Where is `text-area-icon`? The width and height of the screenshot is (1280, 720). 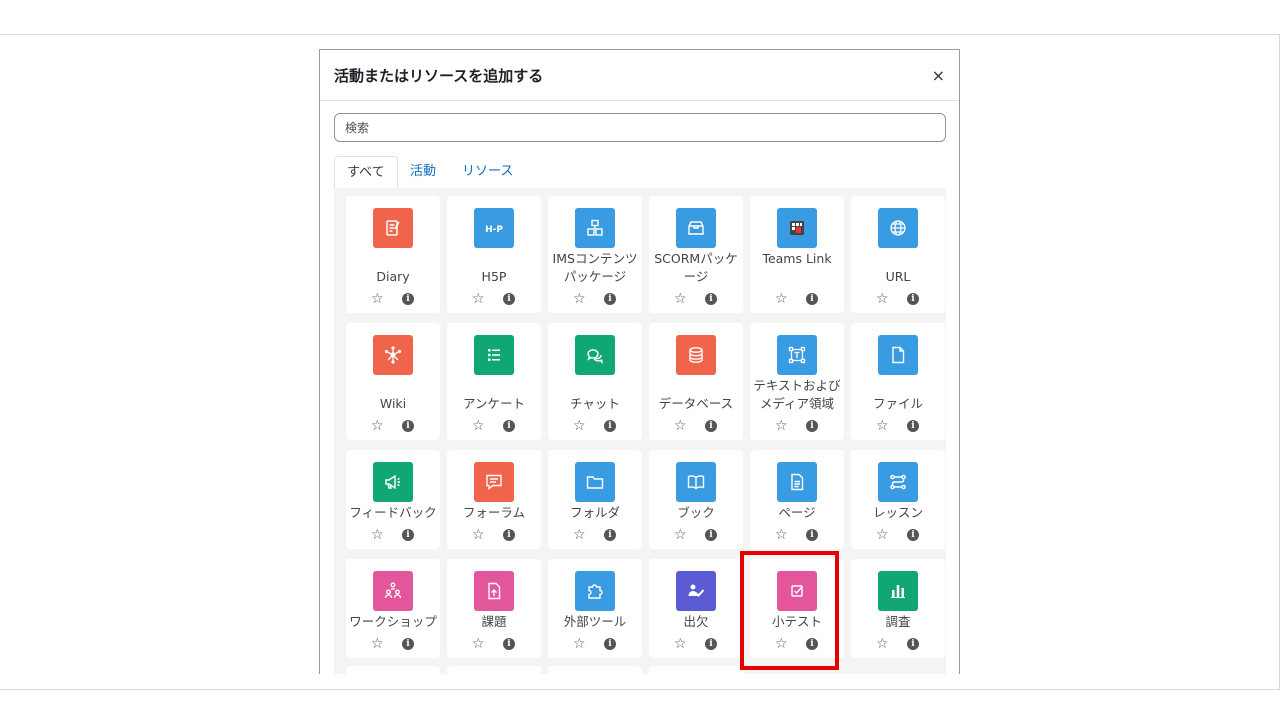 text-area-icon is located at coordinates (797, 355).